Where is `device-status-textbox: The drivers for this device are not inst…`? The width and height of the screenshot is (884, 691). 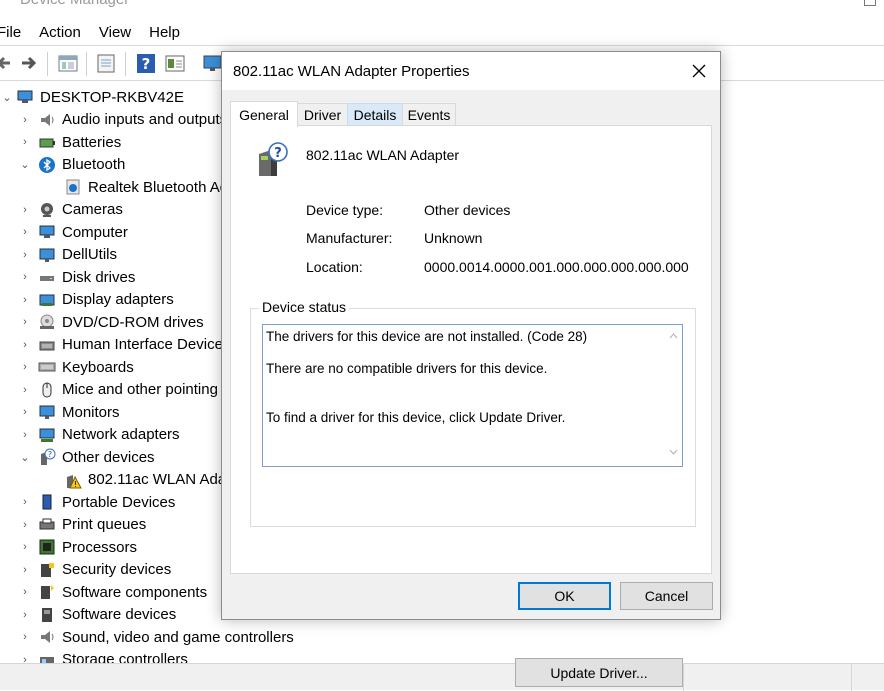 device-status-textbox: The drivers for this device are not inst… is located at coordinates (472, 395).